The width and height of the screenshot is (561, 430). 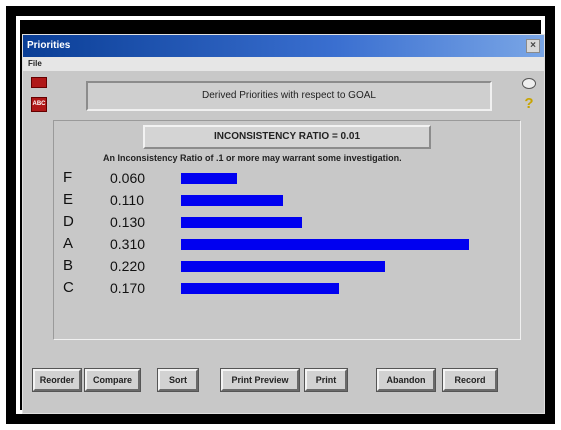 What do you see at coordinates (112, 380) in the screenshot?
I see `compare-button: Compare` at bounding box center [112, 380].